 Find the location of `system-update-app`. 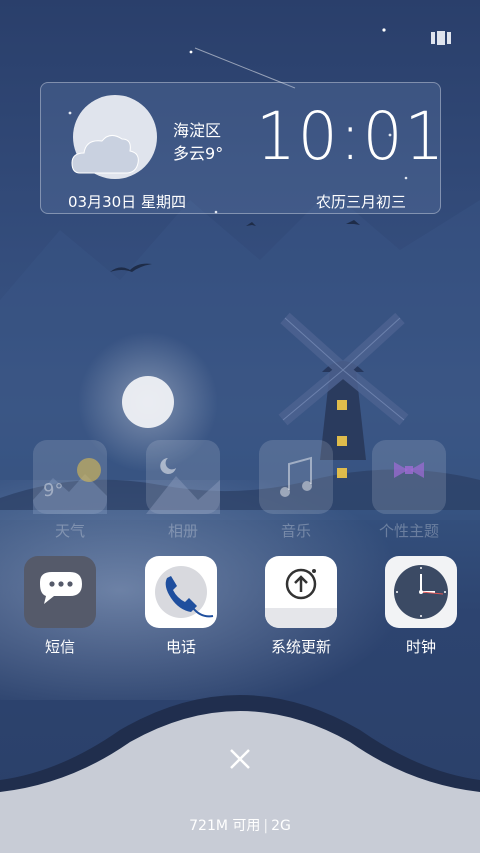

system-update-app is located at coordinates (301, 592).